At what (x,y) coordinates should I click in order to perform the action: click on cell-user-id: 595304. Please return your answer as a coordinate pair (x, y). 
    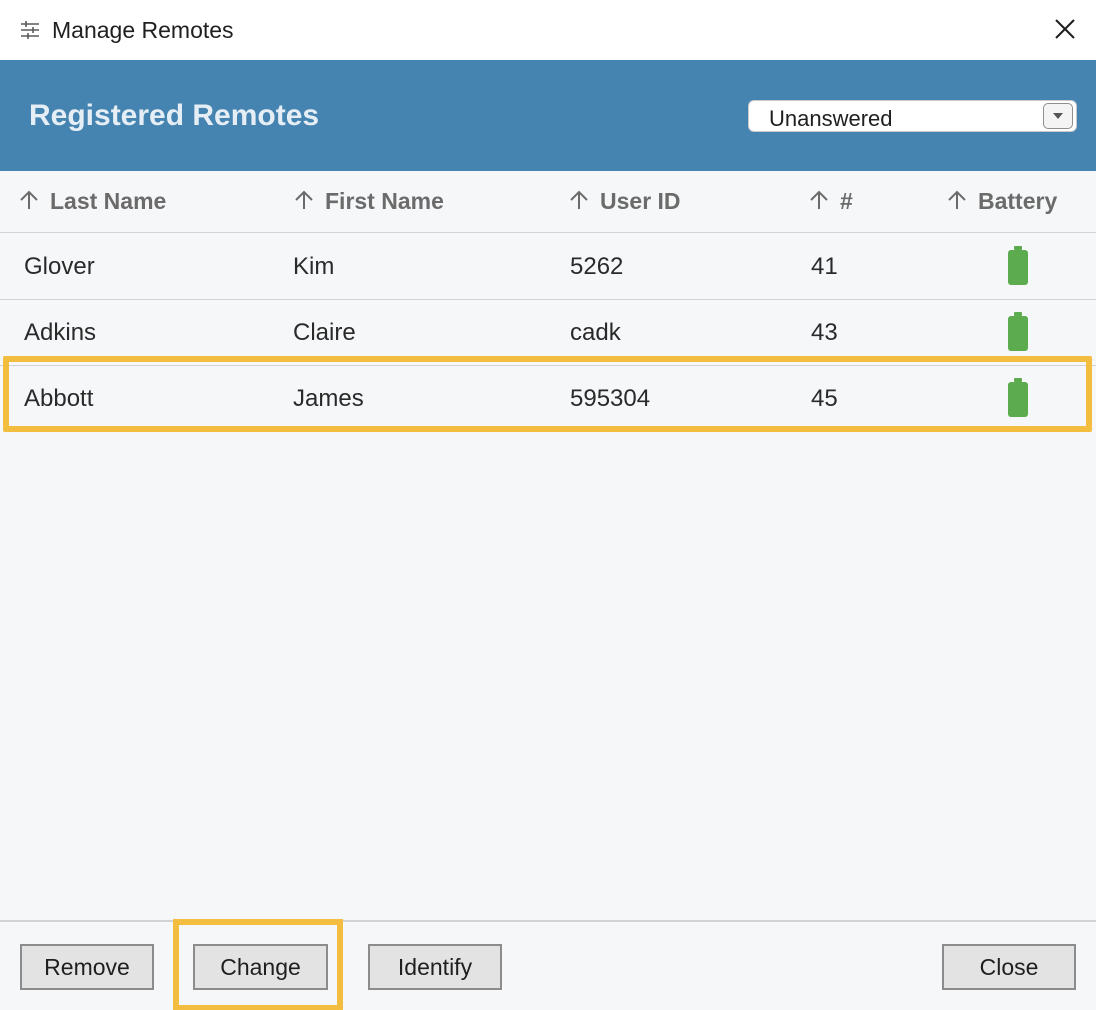
    Looking at the image, I should click on (610, 398).